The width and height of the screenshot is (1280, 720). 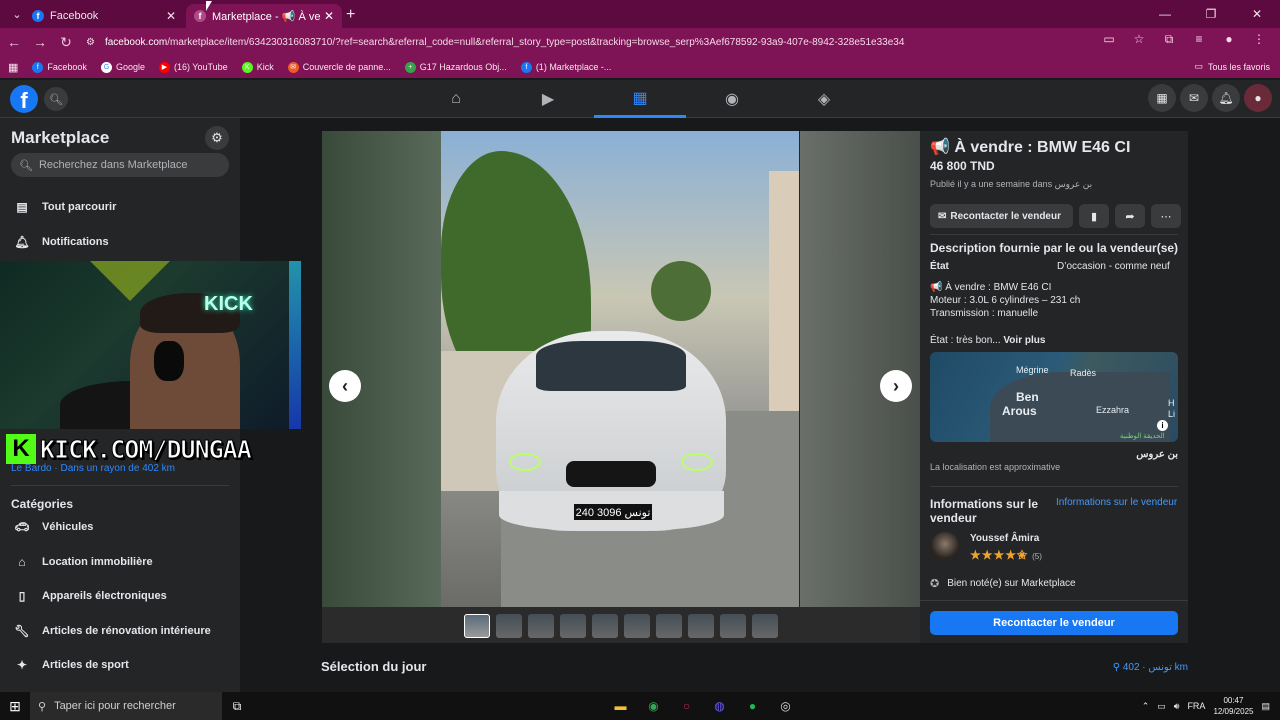 What do you see at coordinates (1094, 216) in the screenshot?
I see `save-bookmark-button: ▮` at bounding box center [1094, 216].